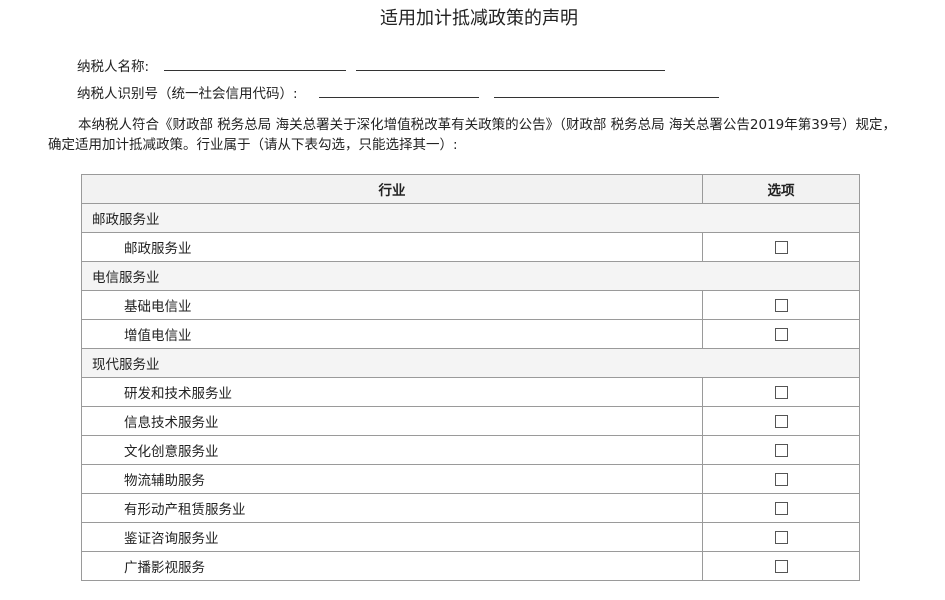  I want to click on taxpayer-name-label: 纳税人名称:, so click(113, 67).